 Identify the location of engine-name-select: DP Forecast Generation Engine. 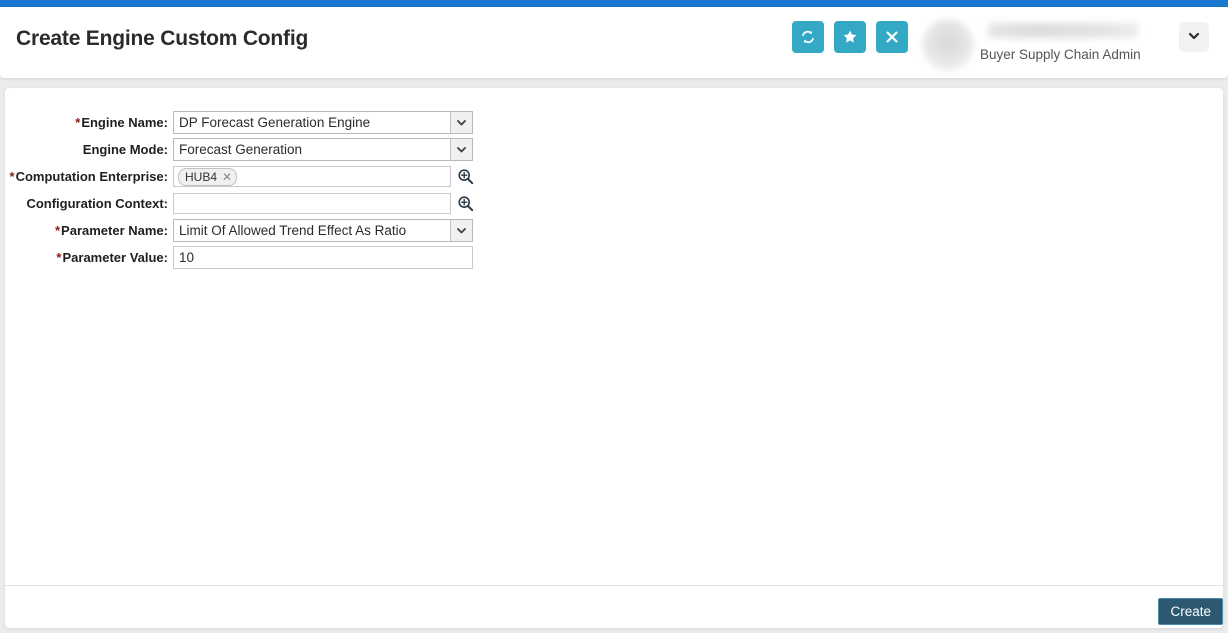
(323, 122).